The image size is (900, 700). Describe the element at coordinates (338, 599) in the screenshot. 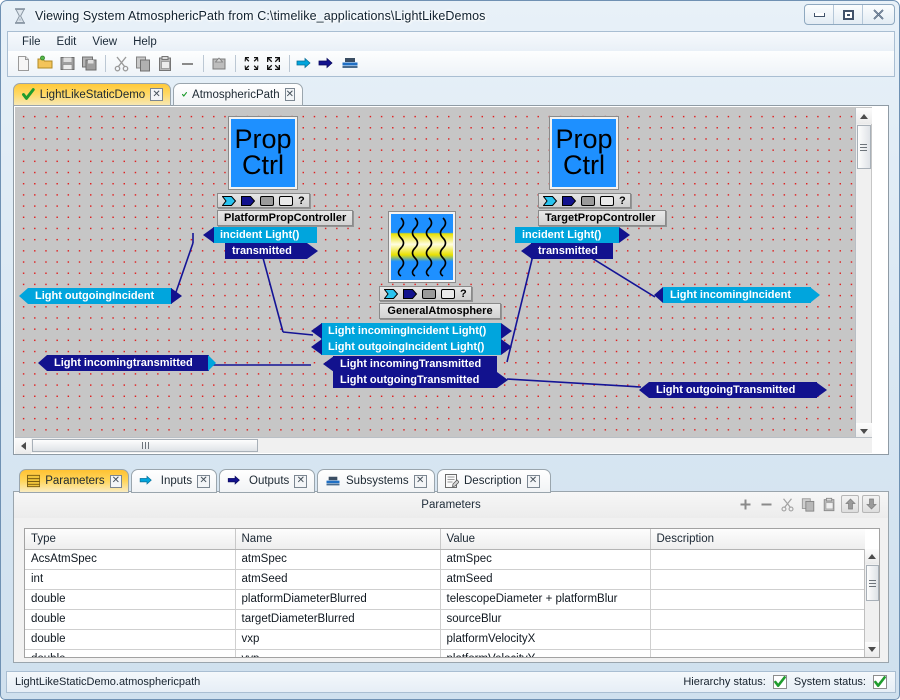

I see `cell-name: platformDiameterBlurred` at that location.